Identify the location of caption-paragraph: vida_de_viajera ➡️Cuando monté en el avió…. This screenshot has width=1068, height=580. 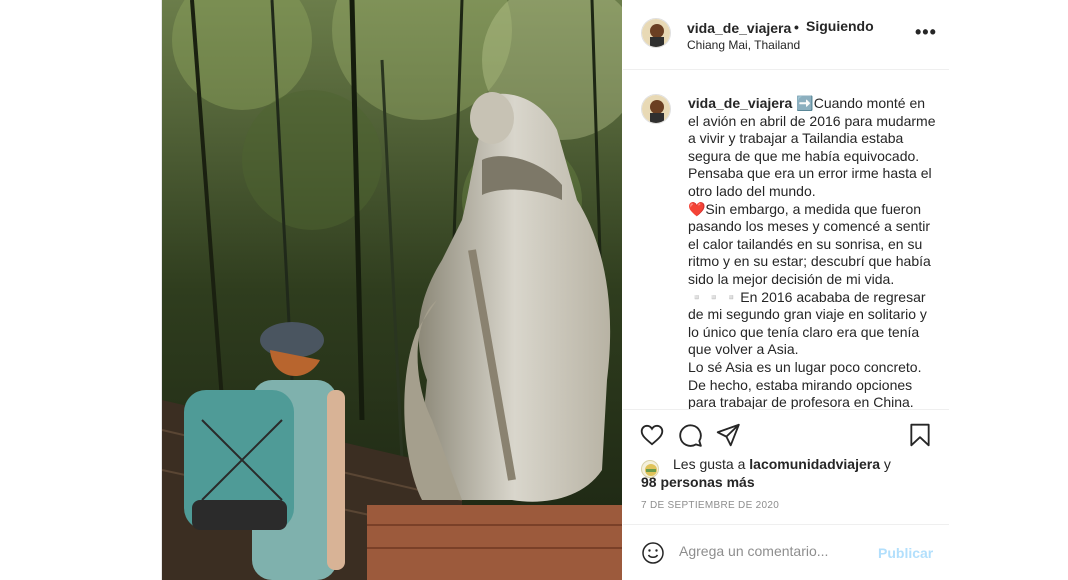
(812, 147).